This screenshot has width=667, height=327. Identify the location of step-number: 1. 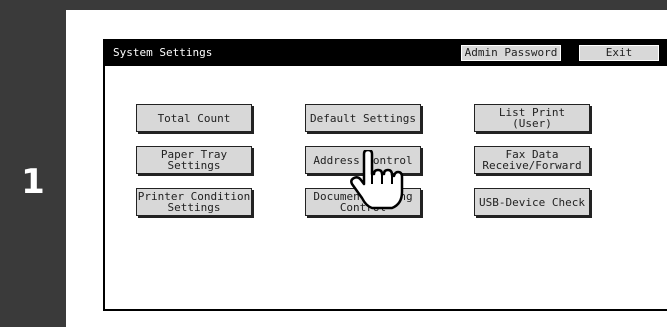
(33, 182).